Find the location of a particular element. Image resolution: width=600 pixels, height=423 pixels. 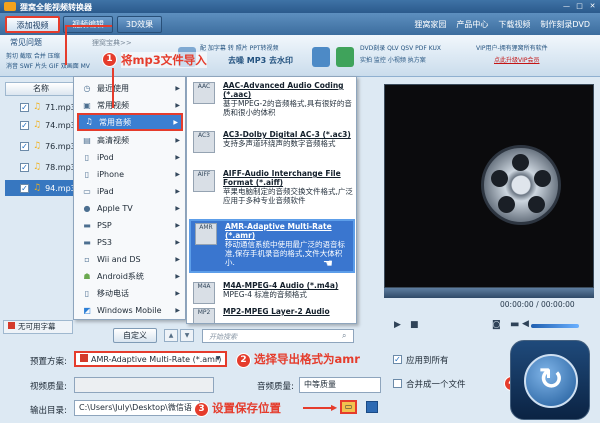

menu-item-iphone: ▯ iPhone ▶ is located at coordinates (130, 174).